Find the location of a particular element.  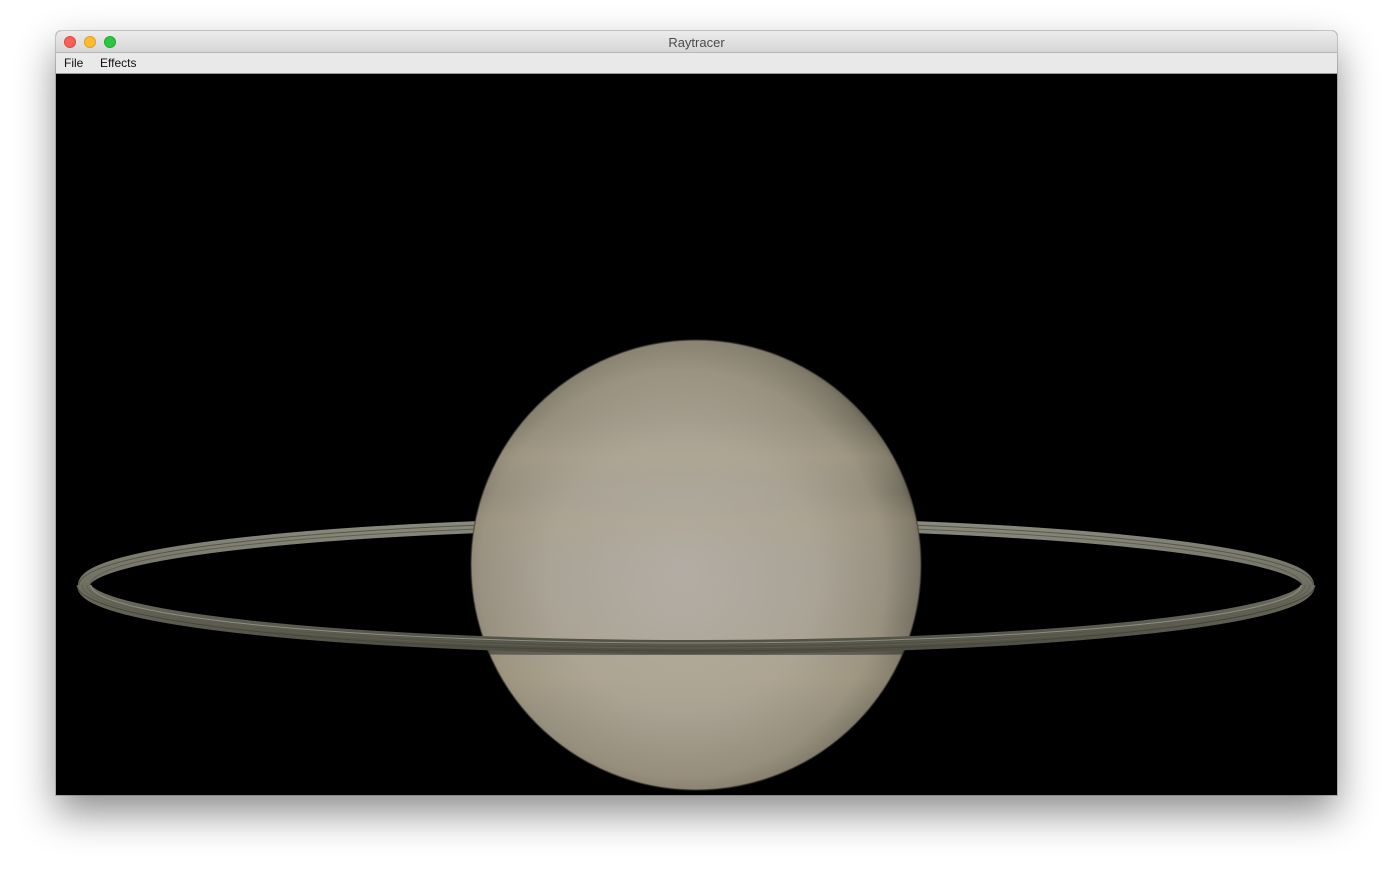

menu-bar: File Effects is located at coordinates (696, 63).